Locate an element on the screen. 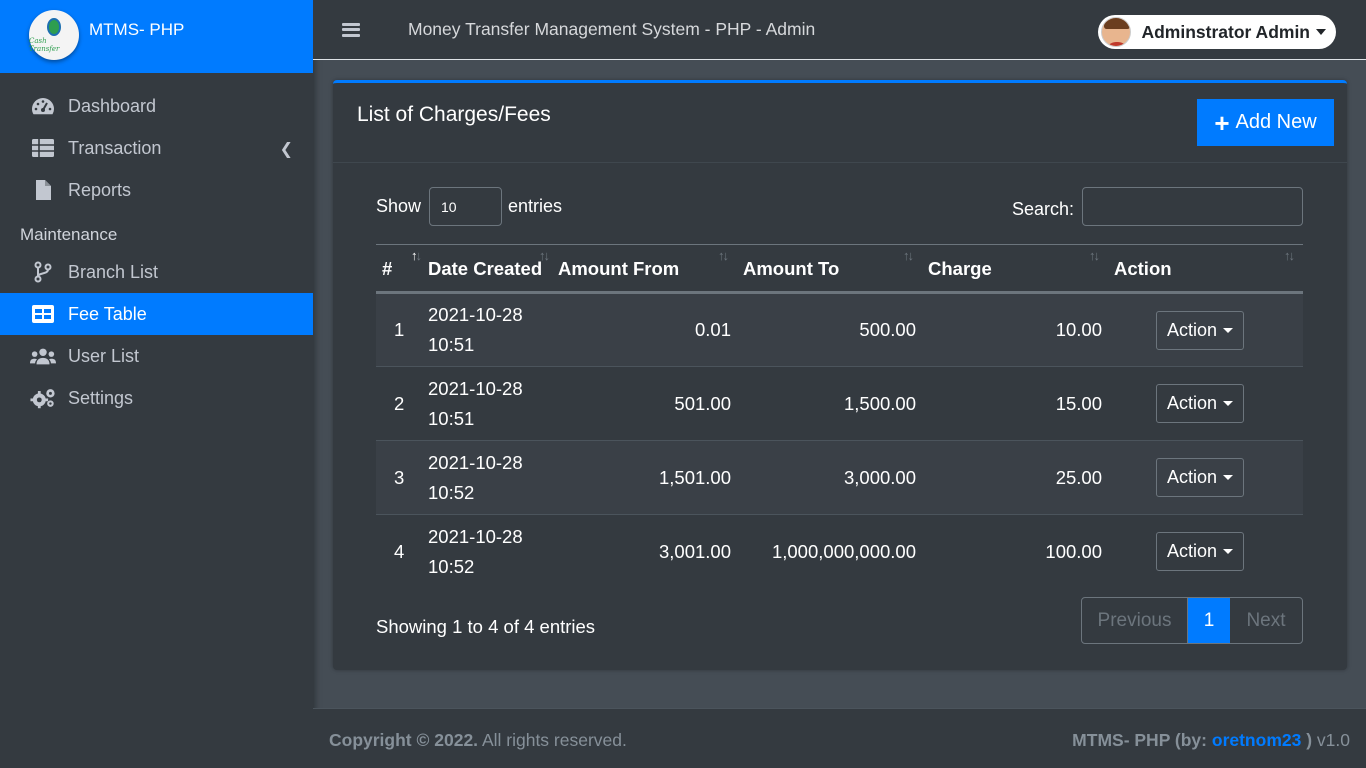  pagination-info: Showing 1 to 4 of 4 entries is located at coordinates (486, 626).